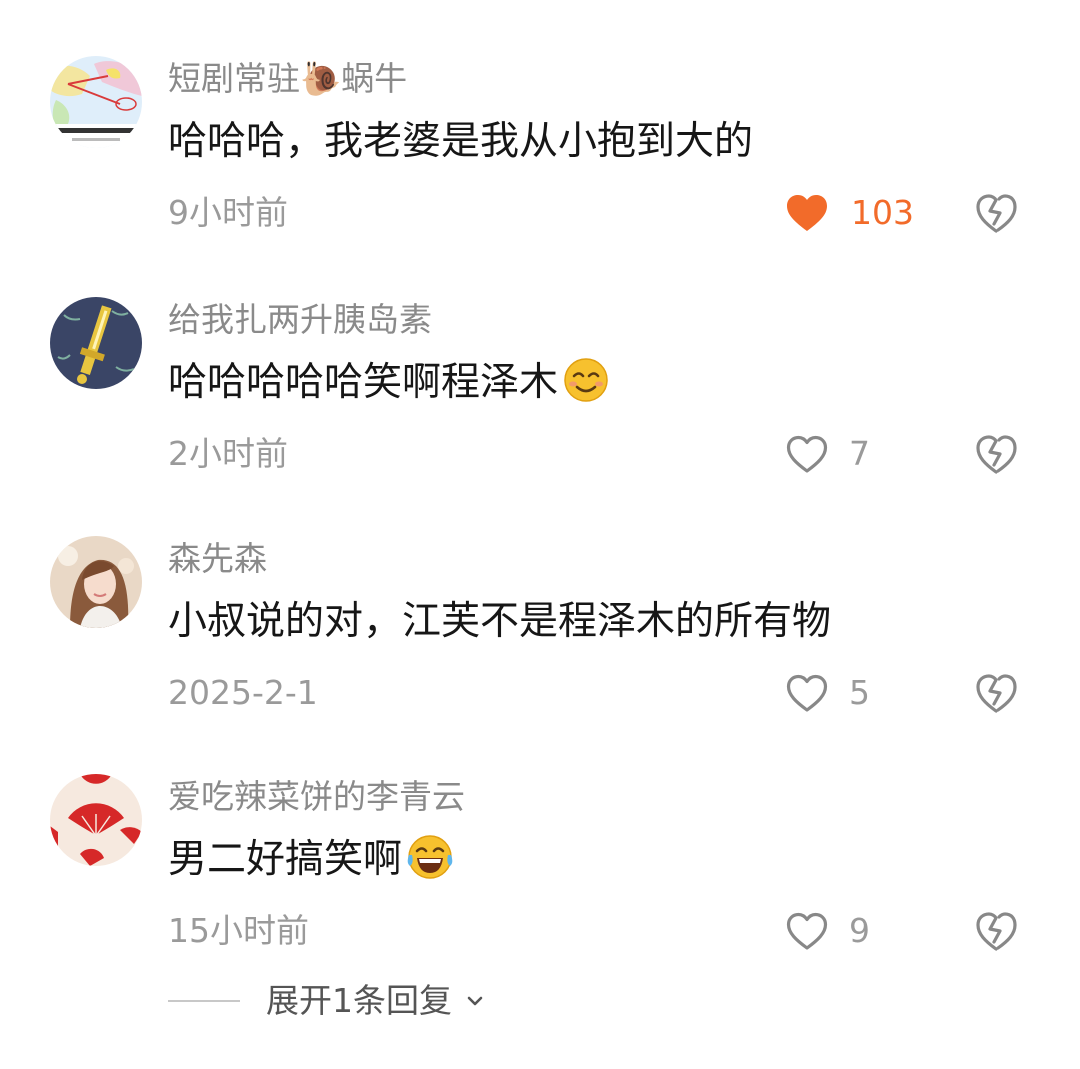  I want to click on tears-of-joy-emoji-icon, so click(430, 857).